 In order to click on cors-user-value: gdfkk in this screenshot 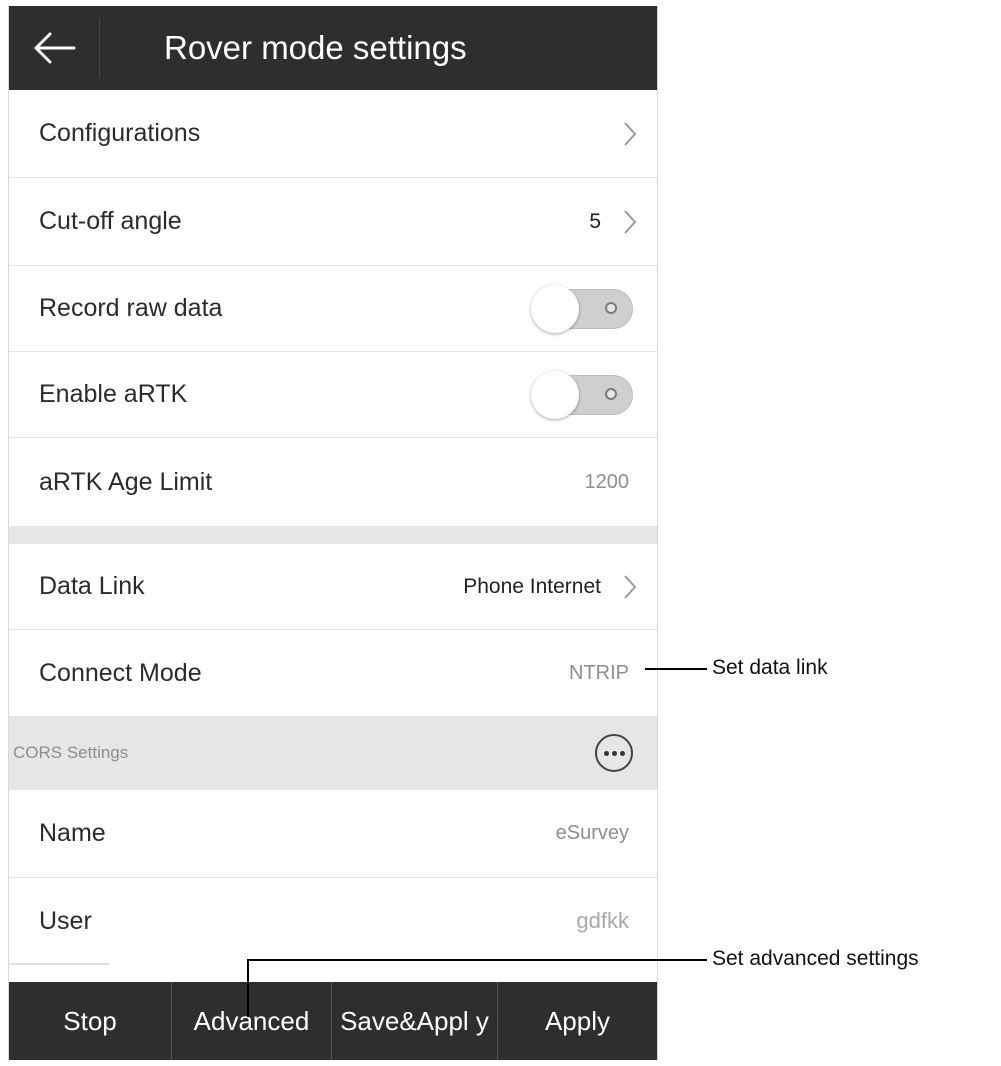, I will do `click(602, 920)`.